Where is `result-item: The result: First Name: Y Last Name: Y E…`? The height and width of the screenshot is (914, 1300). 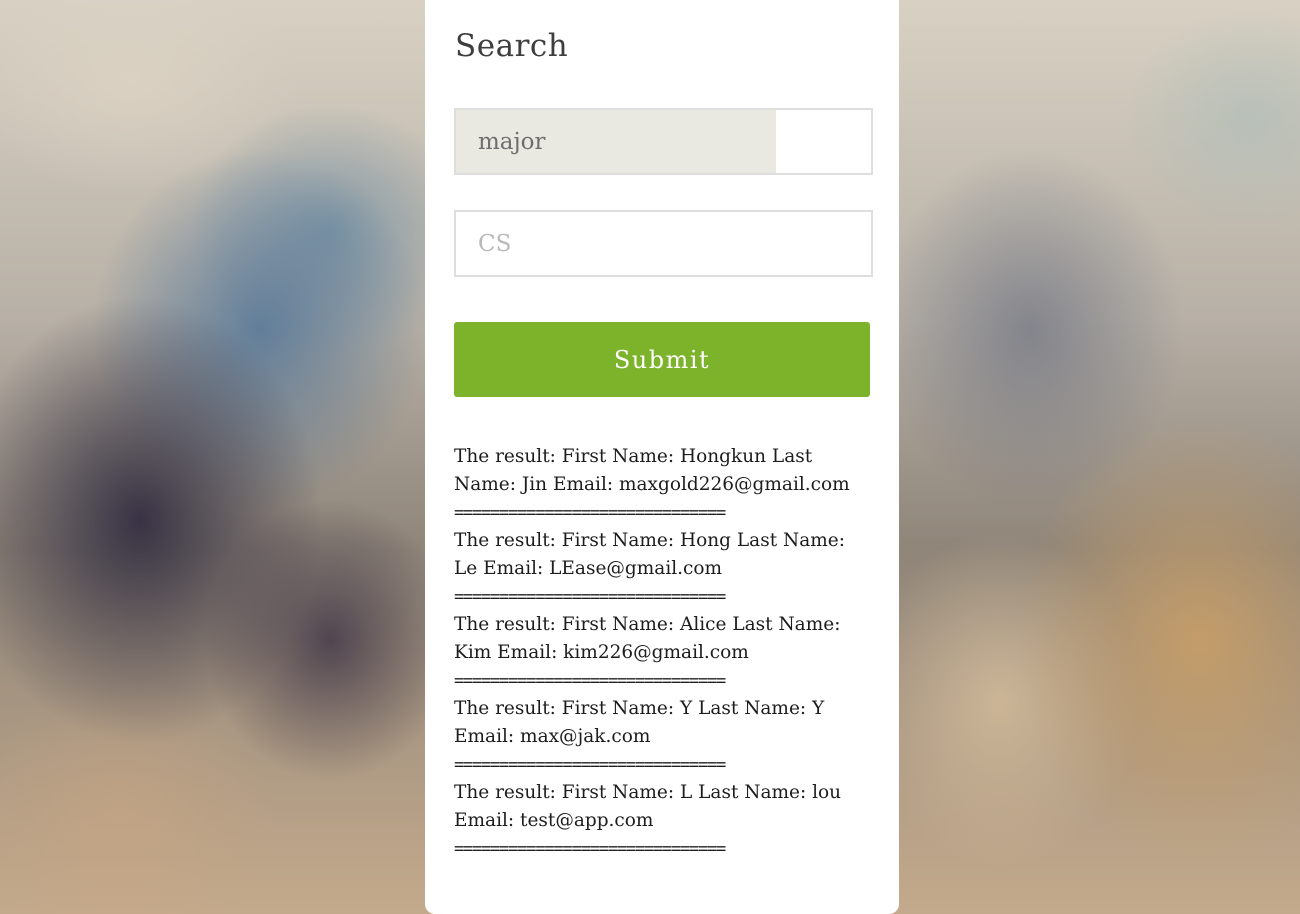
result-item: The result: First Name: Y Last Name: Y E… is located at coordinates (663, 737).